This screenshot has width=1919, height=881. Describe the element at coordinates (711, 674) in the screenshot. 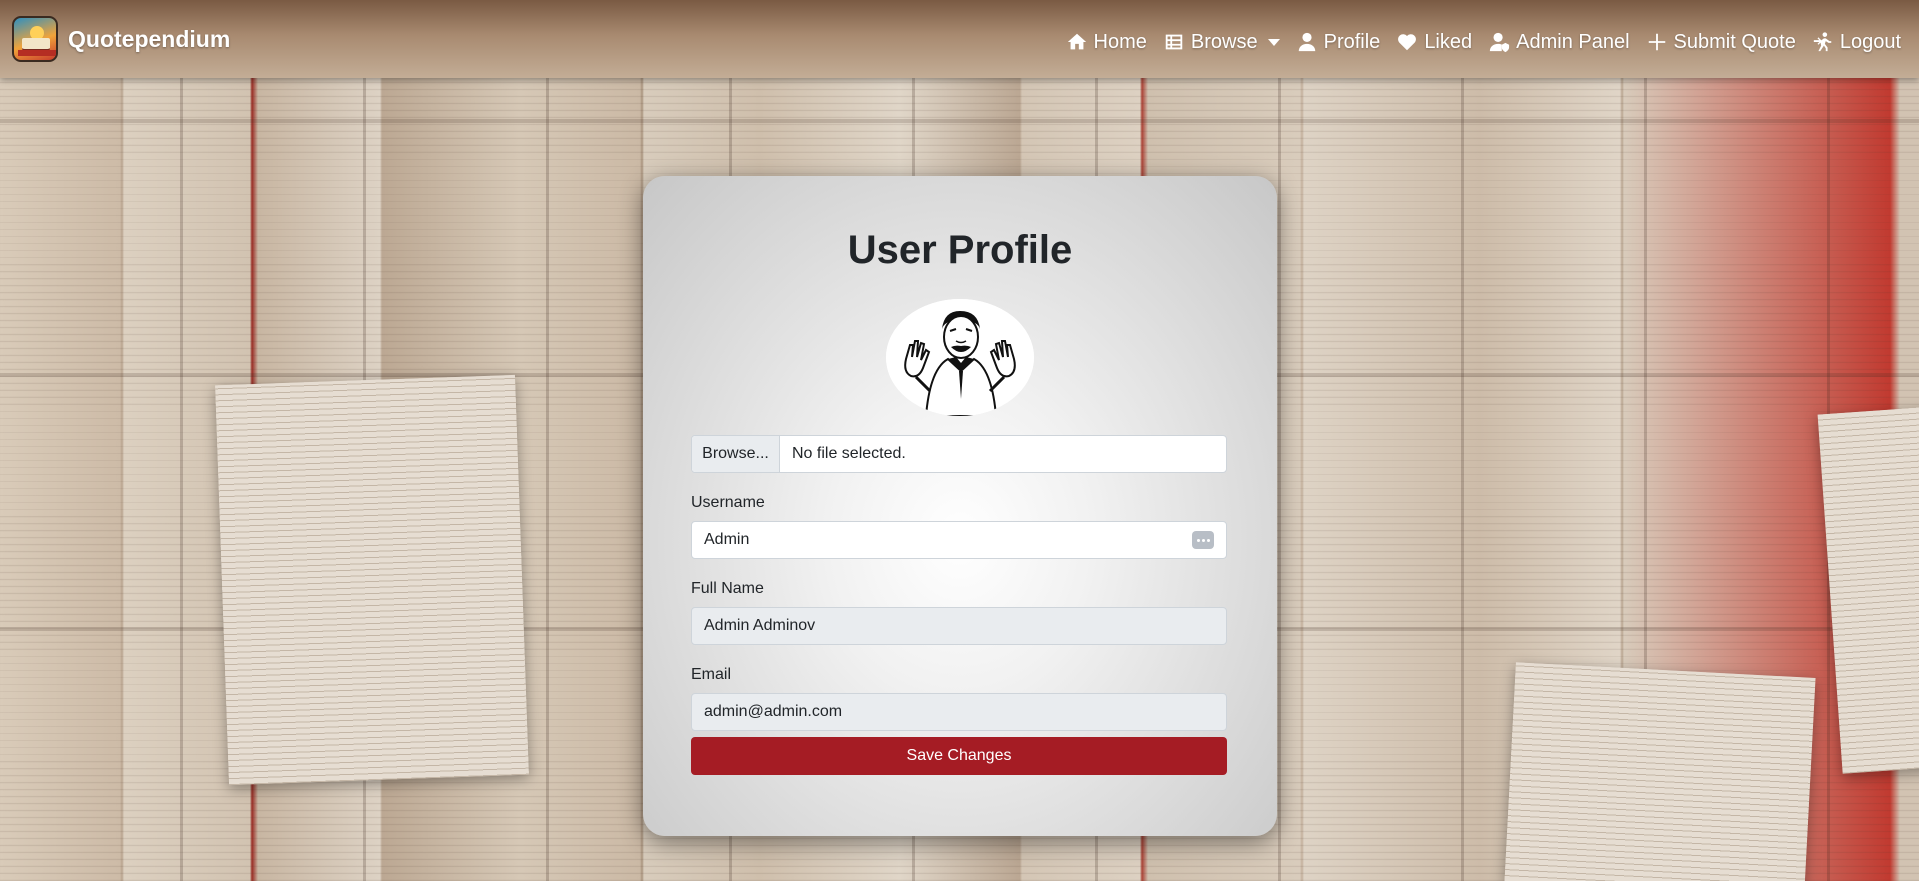

I see `email-label: Email` at that location.